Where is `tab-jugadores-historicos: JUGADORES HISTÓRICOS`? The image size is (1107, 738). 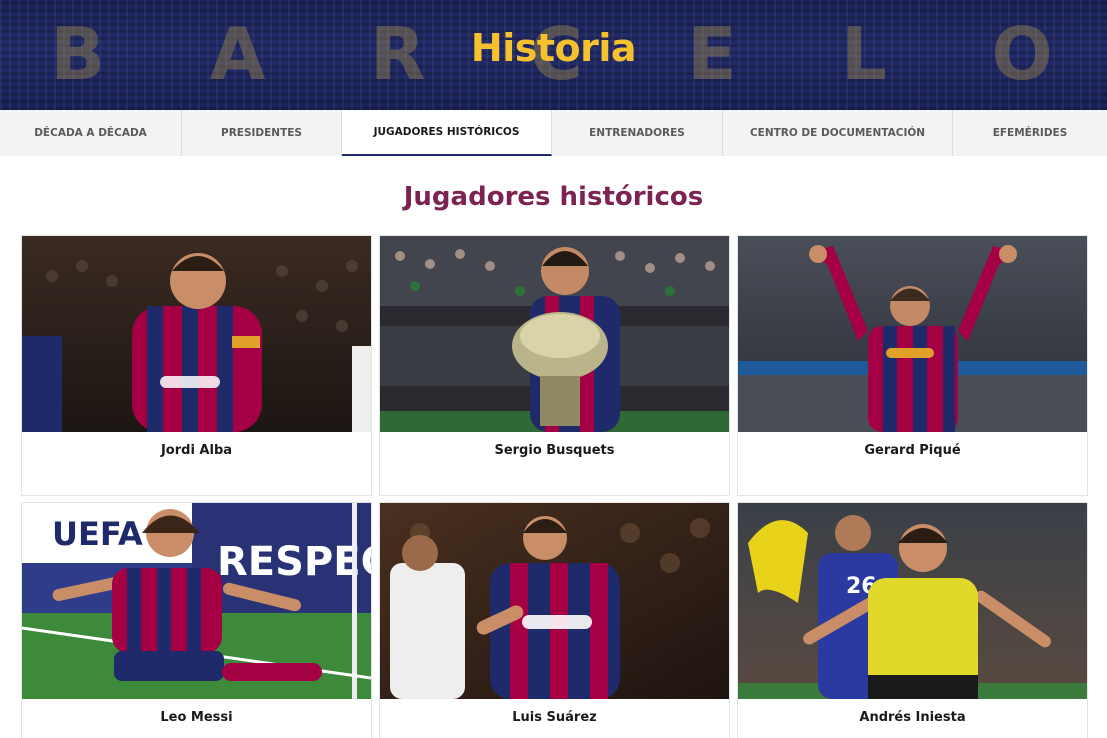
tab-jugadores-historicos: JUGADORES HISTÓRICOS is located at coordinates (447, 133).